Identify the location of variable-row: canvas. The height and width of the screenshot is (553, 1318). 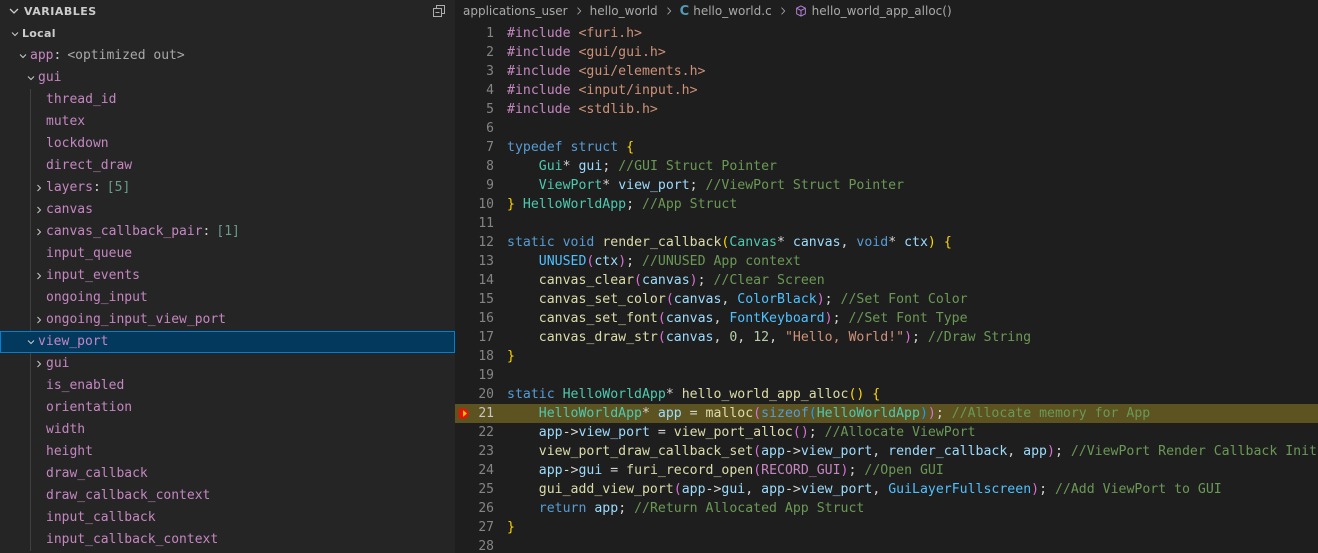
(227, 210).